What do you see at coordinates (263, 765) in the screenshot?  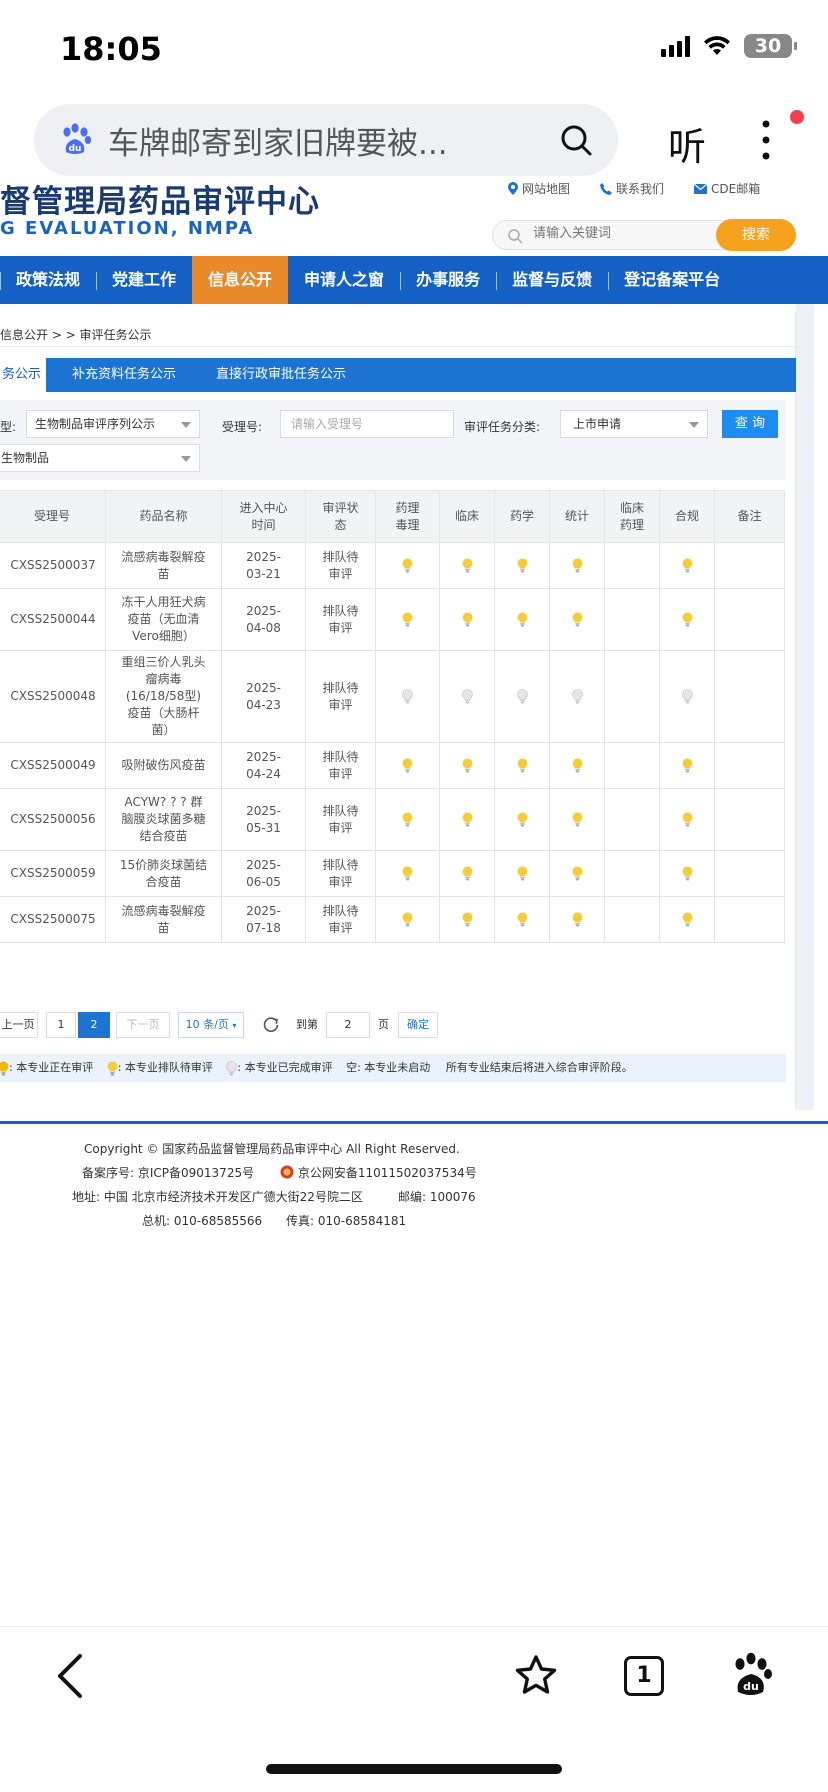 I see `cell-enter-time: 2025- 04-24` at bounding box center [263, 765].